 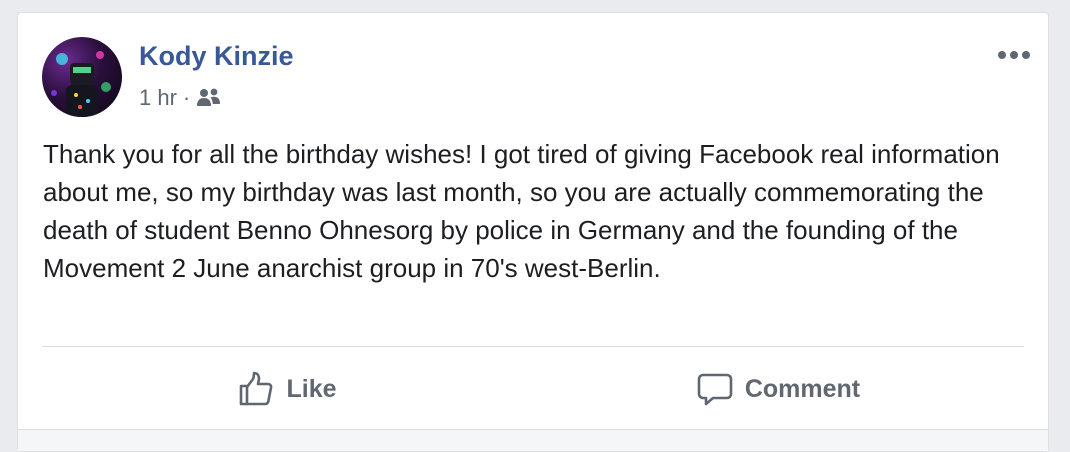 I want to click on post-actions: Like Comment, so click(x=533, y=389).